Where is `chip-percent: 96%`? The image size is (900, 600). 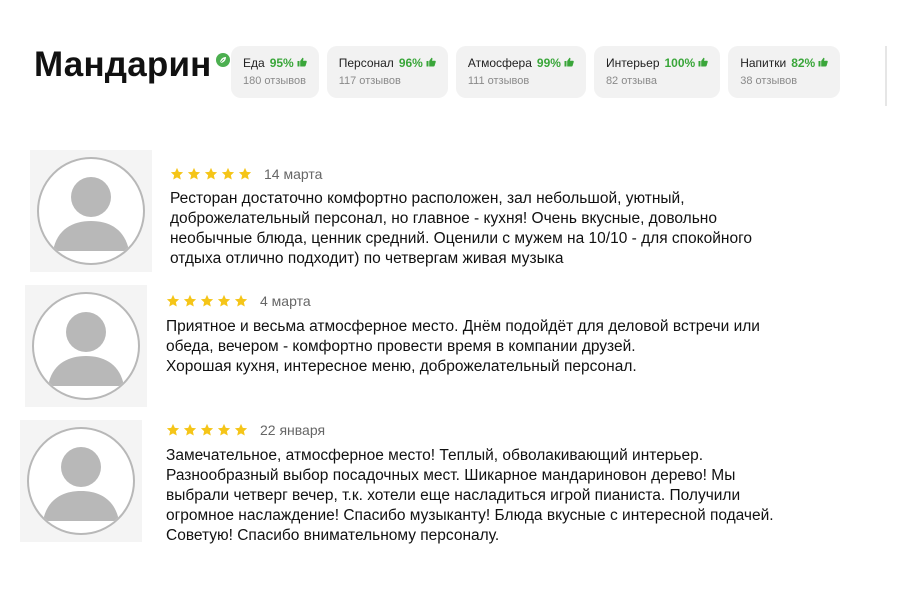
chip-percent: 96% is located at coordinates (410, 63).